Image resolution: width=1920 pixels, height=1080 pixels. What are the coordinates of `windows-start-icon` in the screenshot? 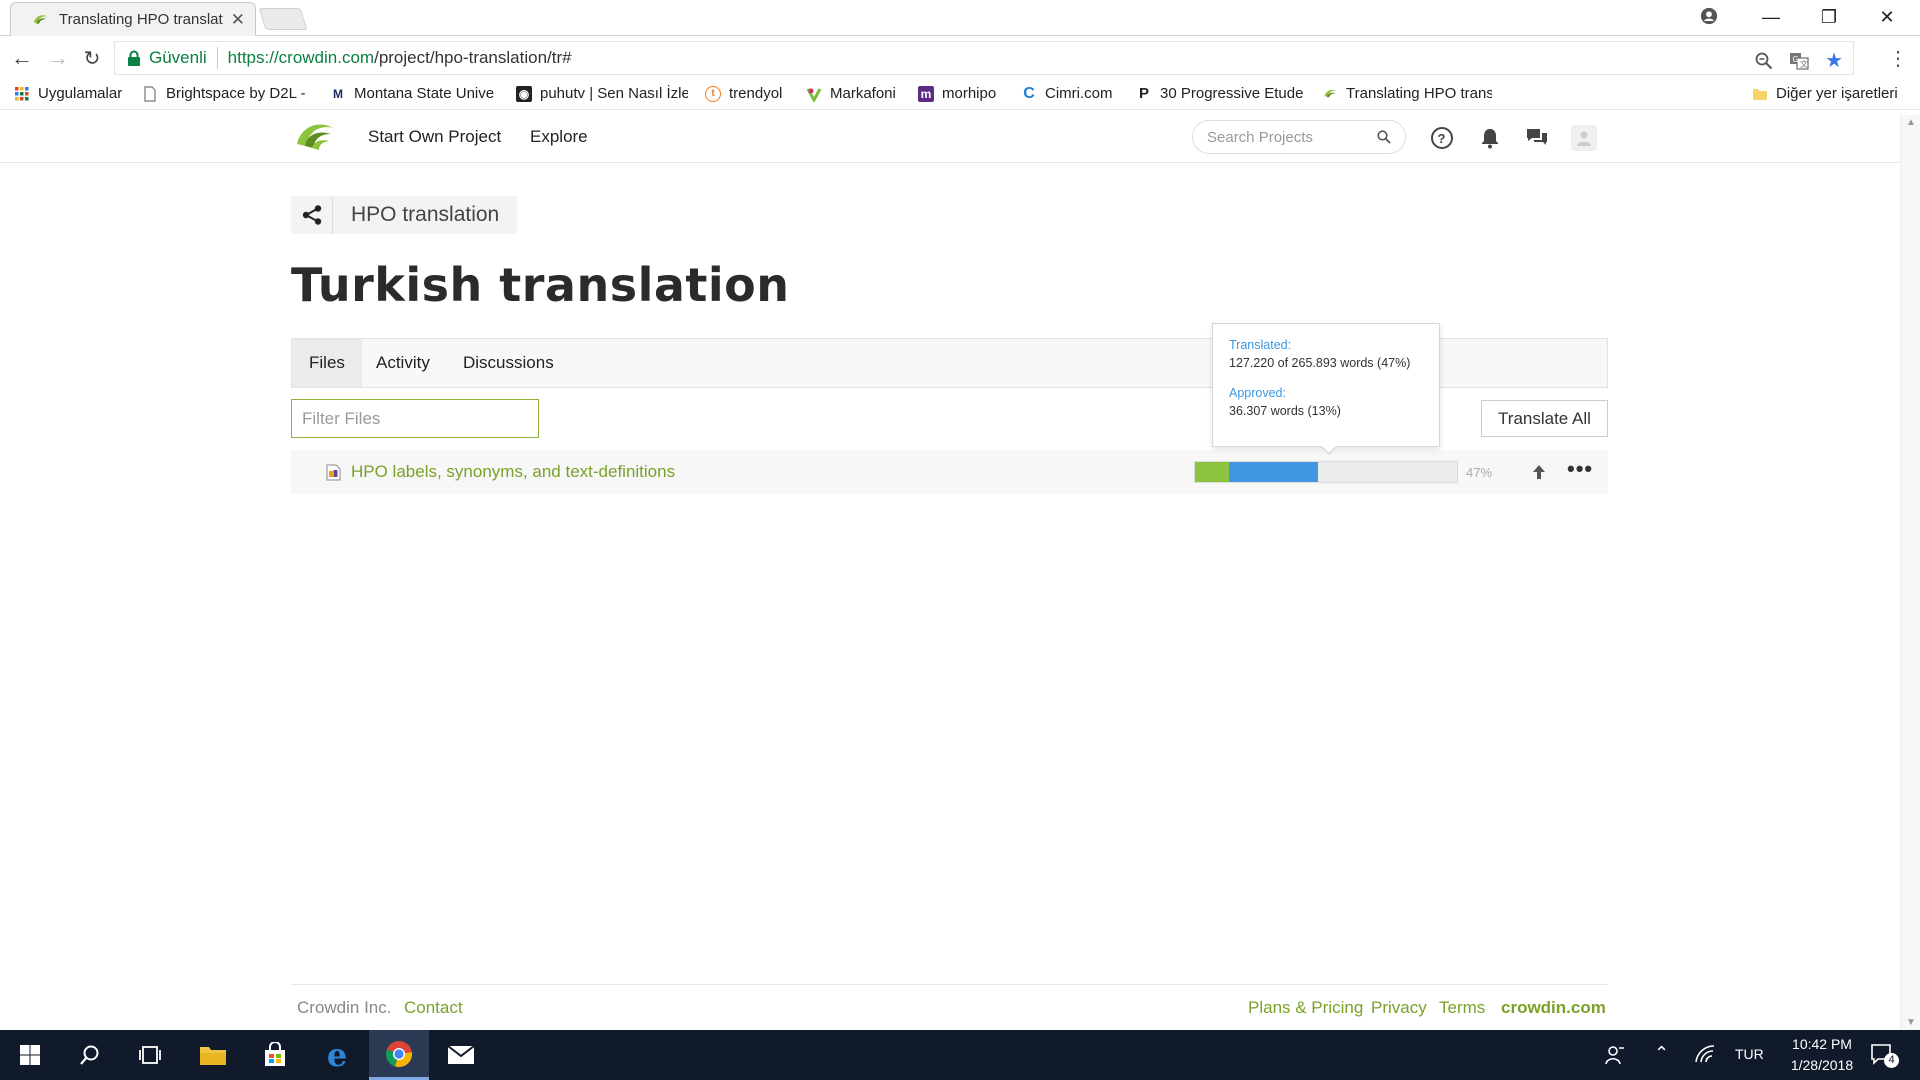 It's located at (30, 1055).